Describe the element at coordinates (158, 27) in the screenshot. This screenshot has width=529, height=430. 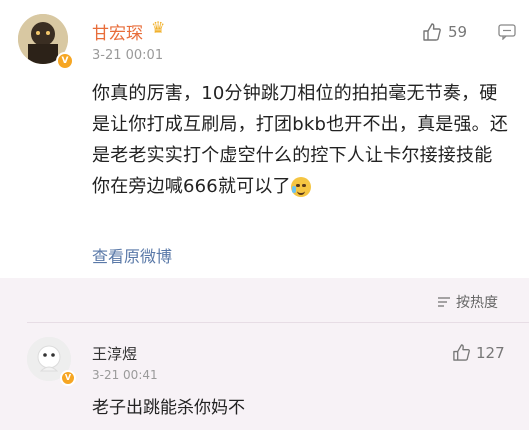
I see `crown-icon: ♛` at that location.